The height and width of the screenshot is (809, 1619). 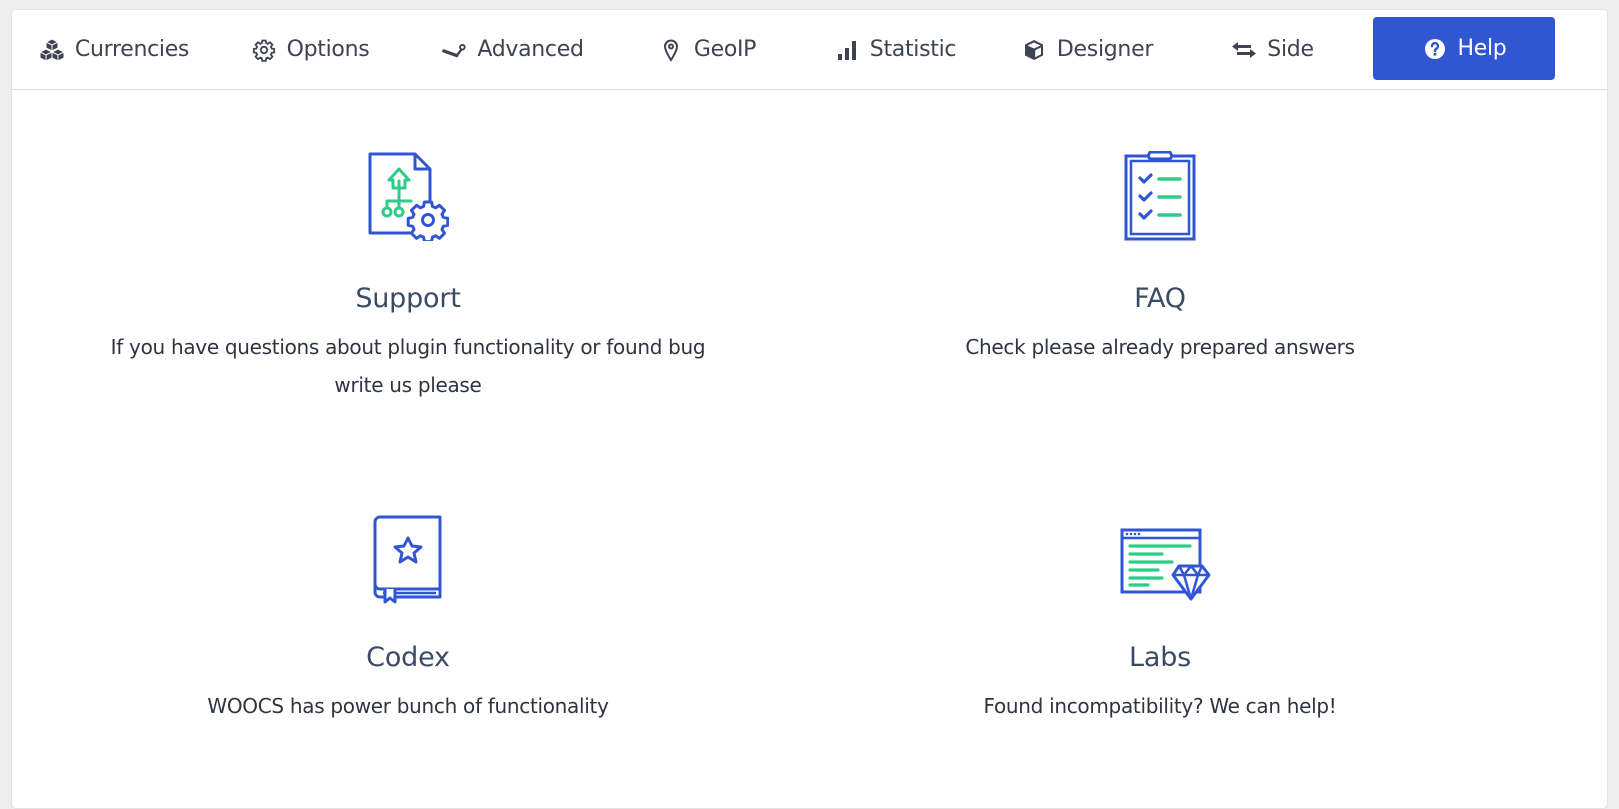 I want to click on support-document-gear-icon, so click(x=408, y=198).